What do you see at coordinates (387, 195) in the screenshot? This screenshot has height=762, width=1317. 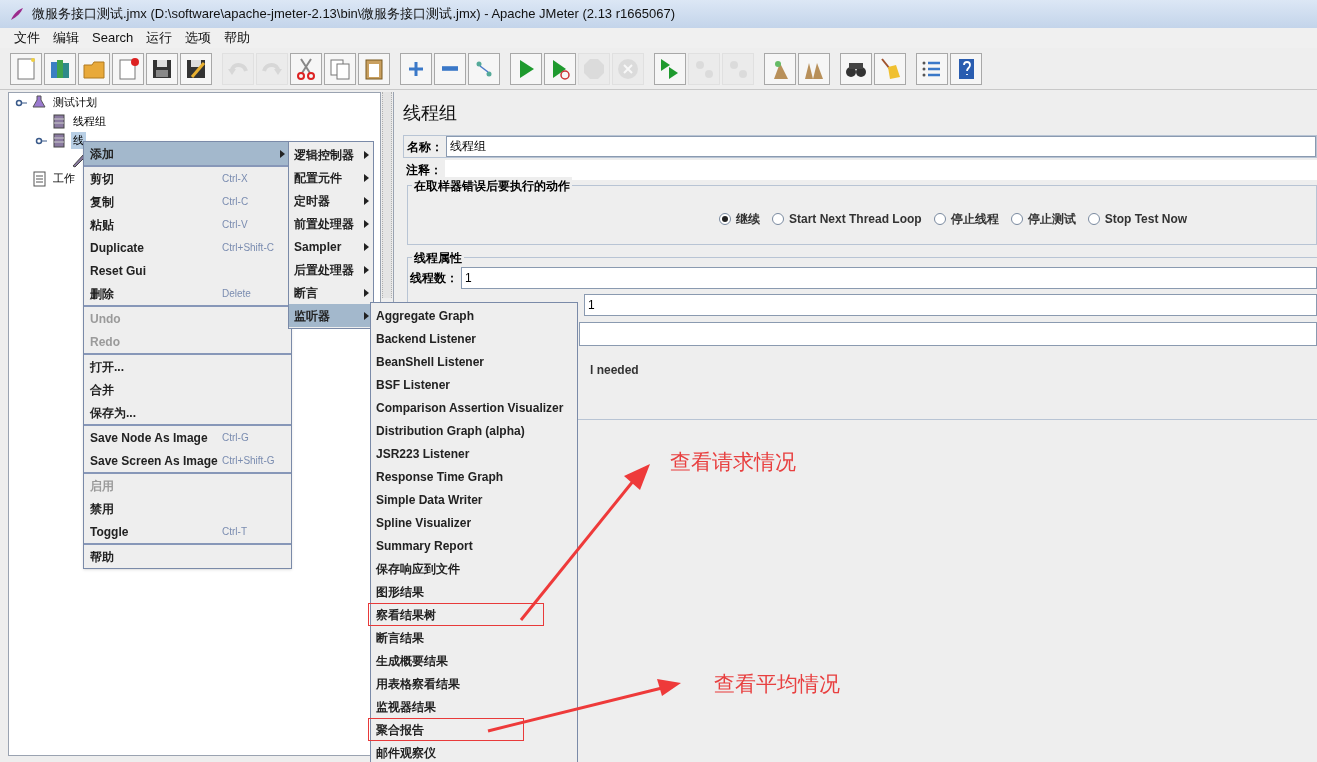 I see `splitter` at bounding box center [387, 195].